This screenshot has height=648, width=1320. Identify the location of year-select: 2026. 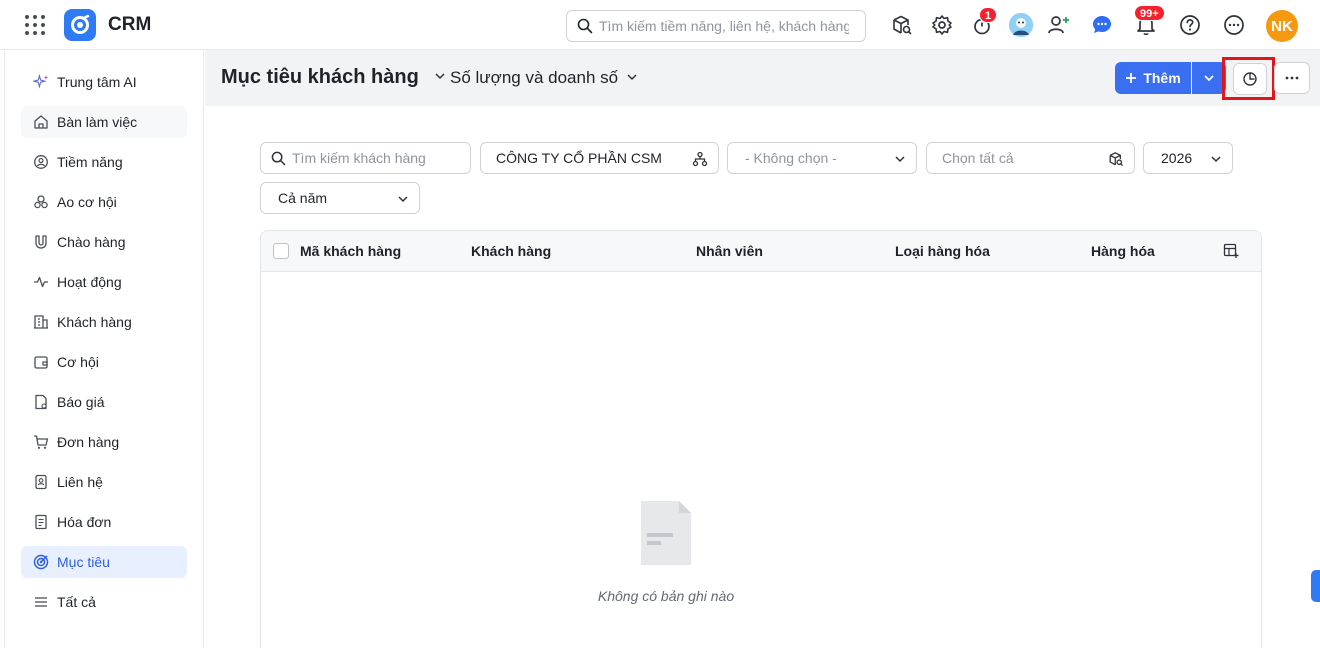
(1188, 158).